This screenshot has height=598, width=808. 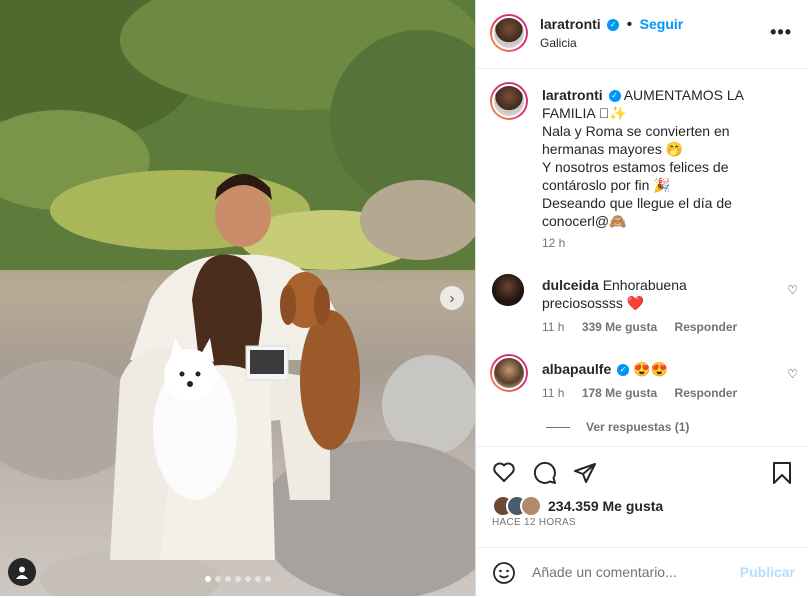 I want to click on caption-line: Deseando que llegue el día de, so click(x=637, y=203).